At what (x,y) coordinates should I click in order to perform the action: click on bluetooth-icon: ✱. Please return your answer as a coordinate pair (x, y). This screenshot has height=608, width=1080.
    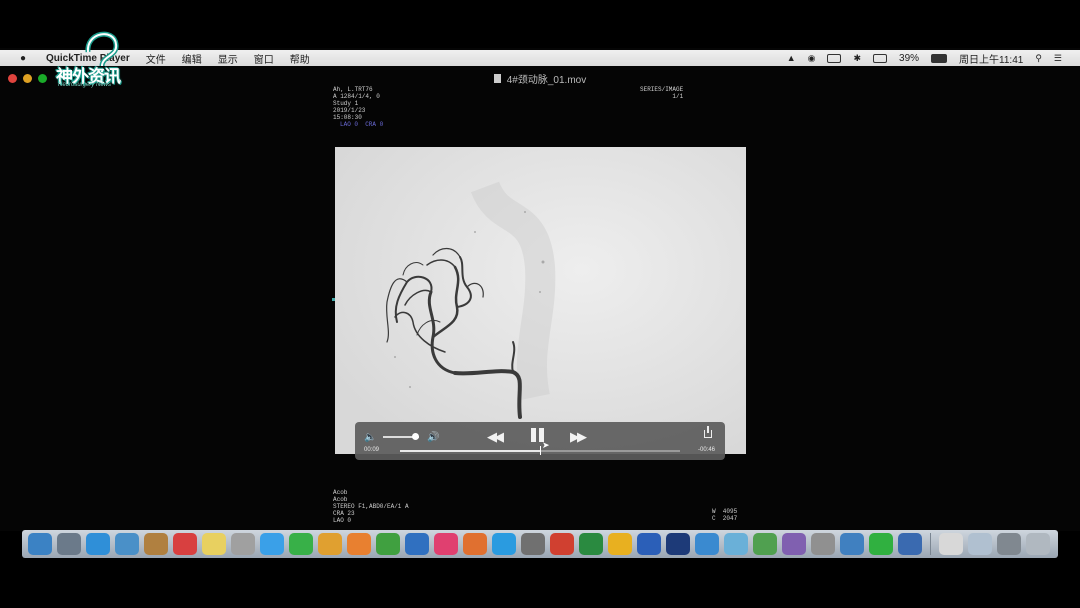
    Looking at the image, I should click on (857, 58).